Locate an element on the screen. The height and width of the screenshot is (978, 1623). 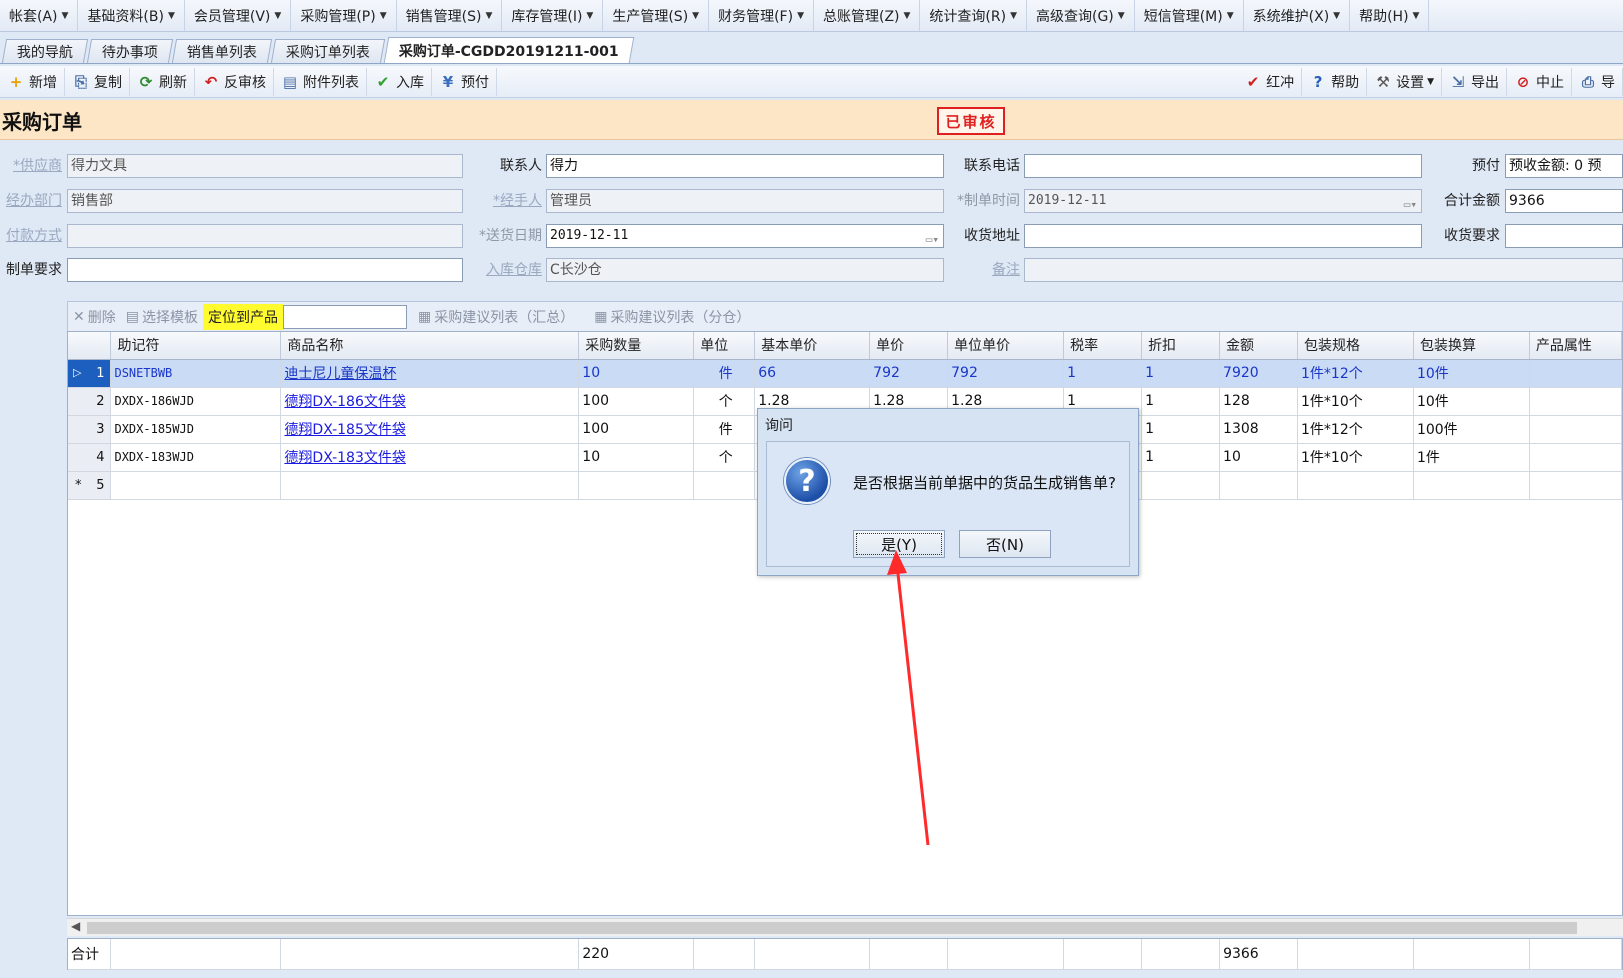
annotation-arrow-overlay is located at coordinates (908, 698).